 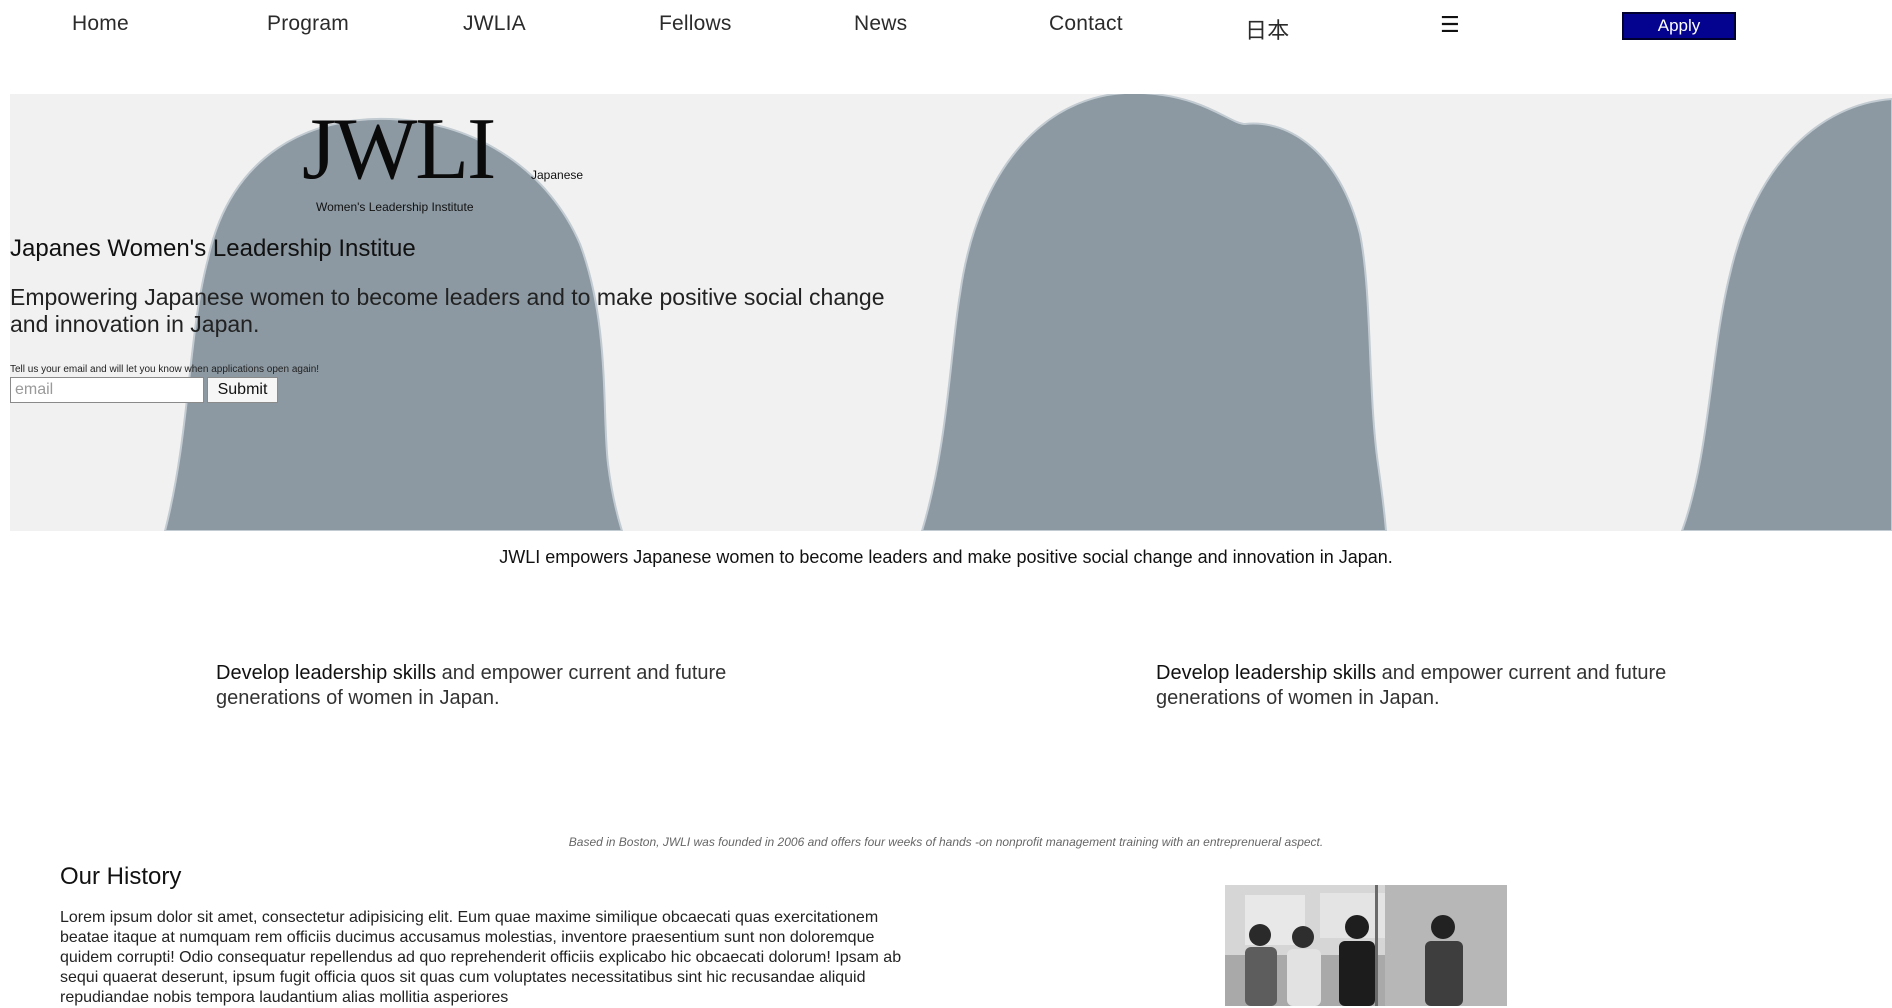 I want to click on email-input, so click(x=107, y=390).